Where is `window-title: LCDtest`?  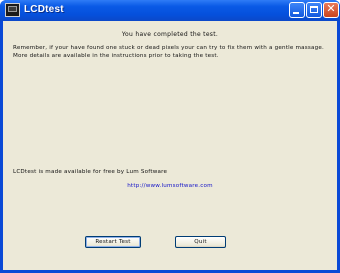 window-title: LCDtest is located at coordinates (44, 9).